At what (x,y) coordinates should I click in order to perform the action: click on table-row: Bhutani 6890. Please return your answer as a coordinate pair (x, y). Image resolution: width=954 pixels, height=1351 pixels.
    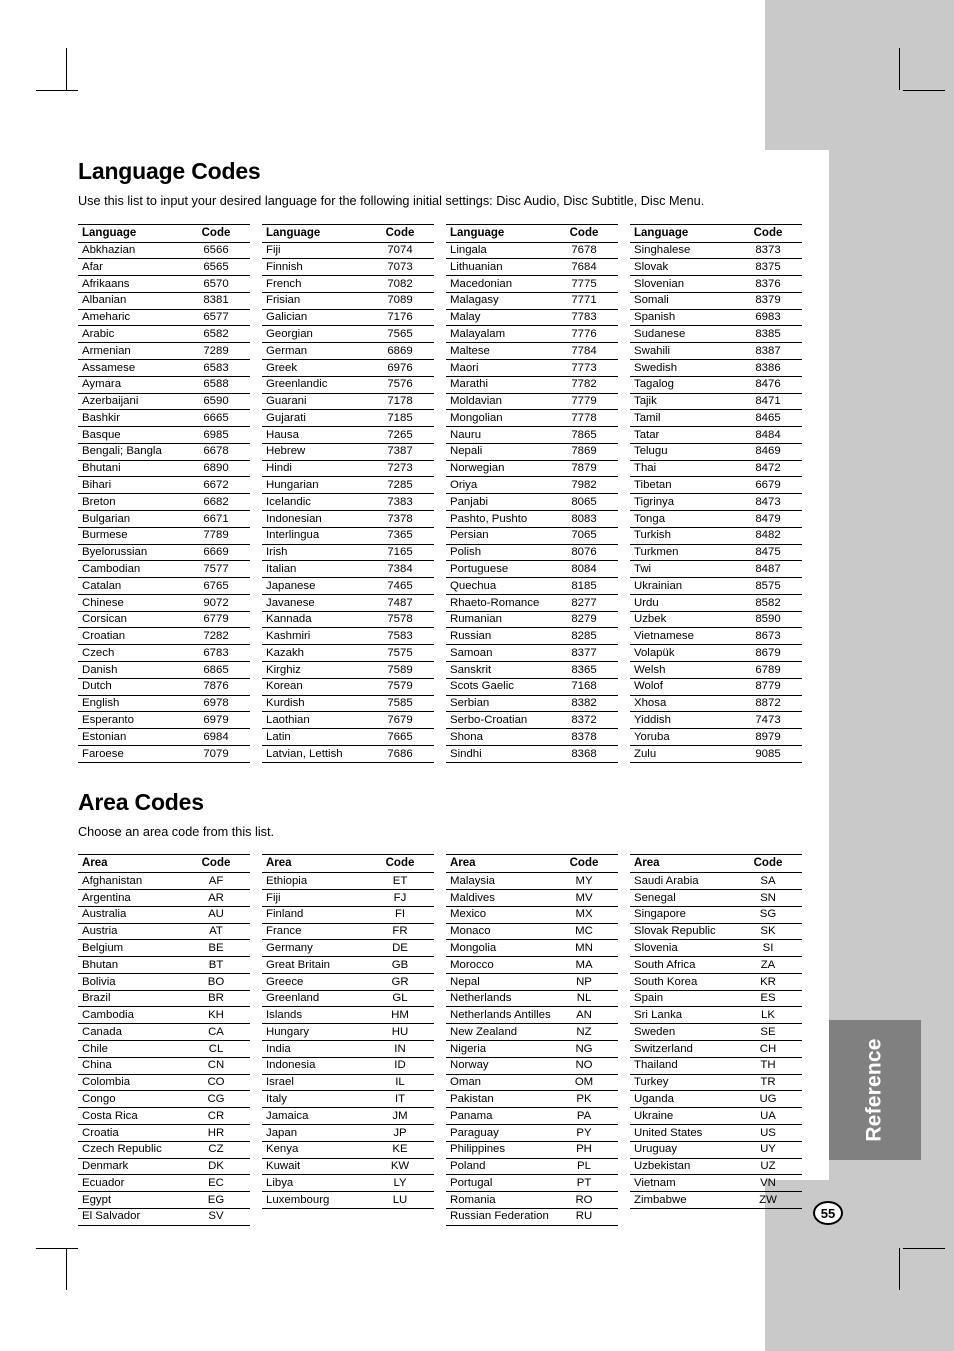
    Looking at the image, I should click on (164, 469).